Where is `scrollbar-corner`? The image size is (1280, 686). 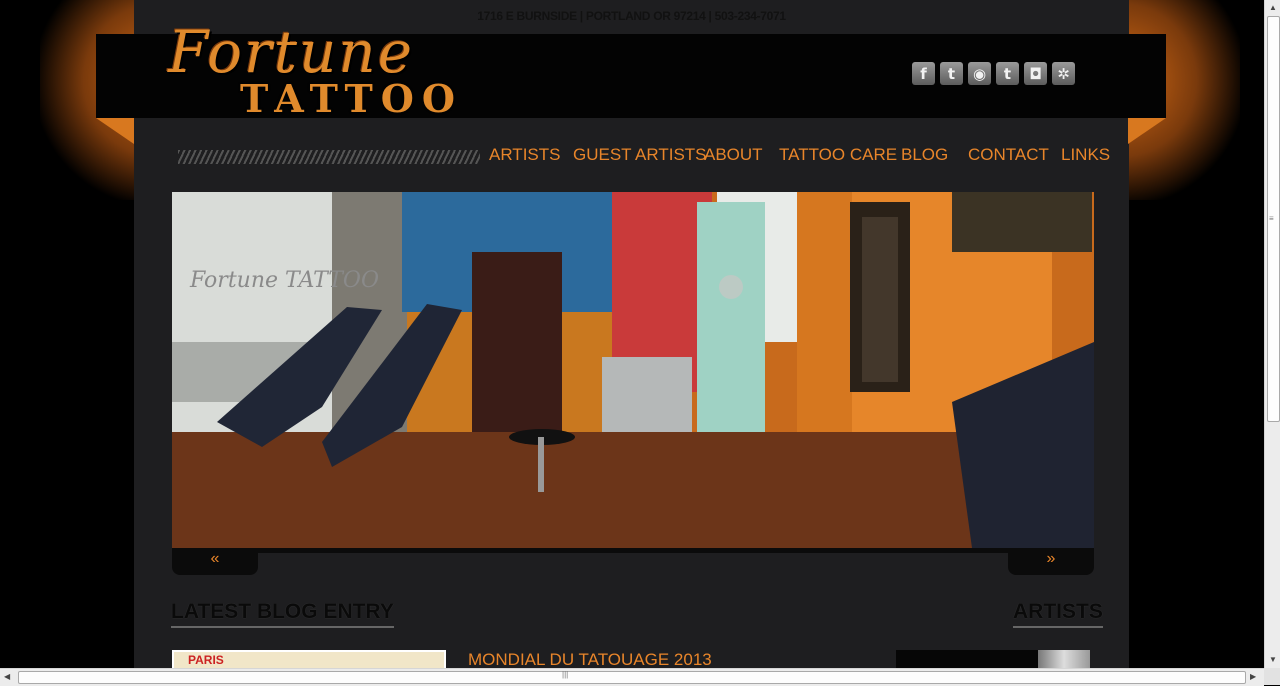
scrollbar-corner is located at coordinates (1272, 676).